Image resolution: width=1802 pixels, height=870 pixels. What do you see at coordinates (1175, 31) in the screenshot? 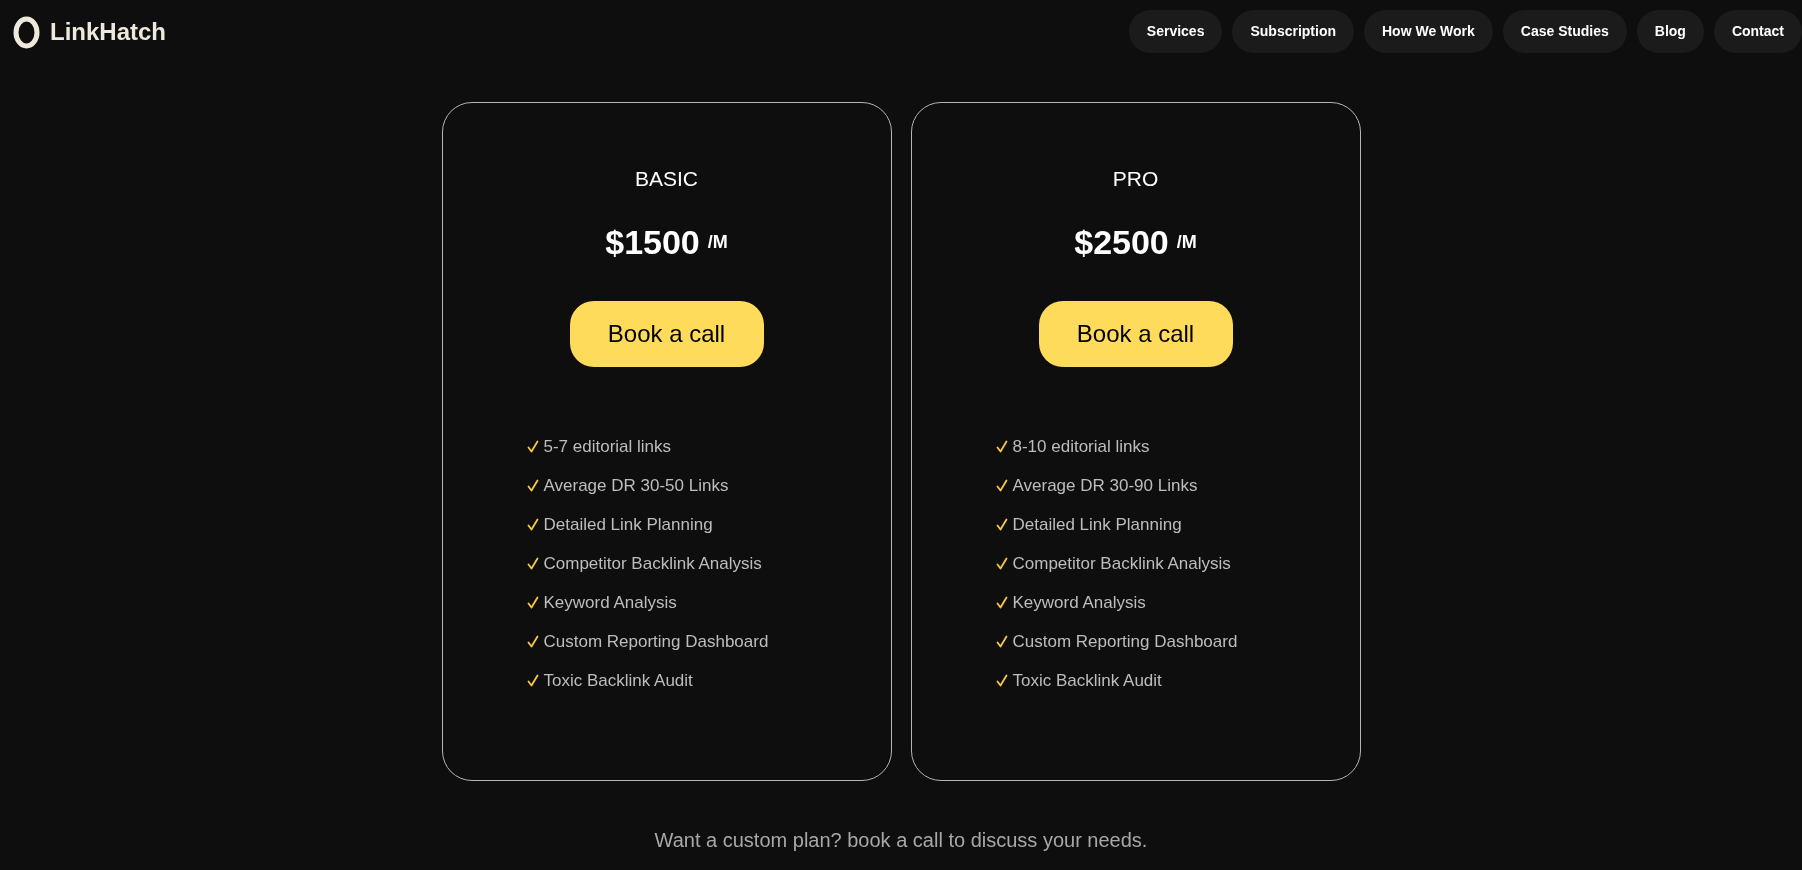
I see `nav-link: Services` at bounding box center [1175, 31].